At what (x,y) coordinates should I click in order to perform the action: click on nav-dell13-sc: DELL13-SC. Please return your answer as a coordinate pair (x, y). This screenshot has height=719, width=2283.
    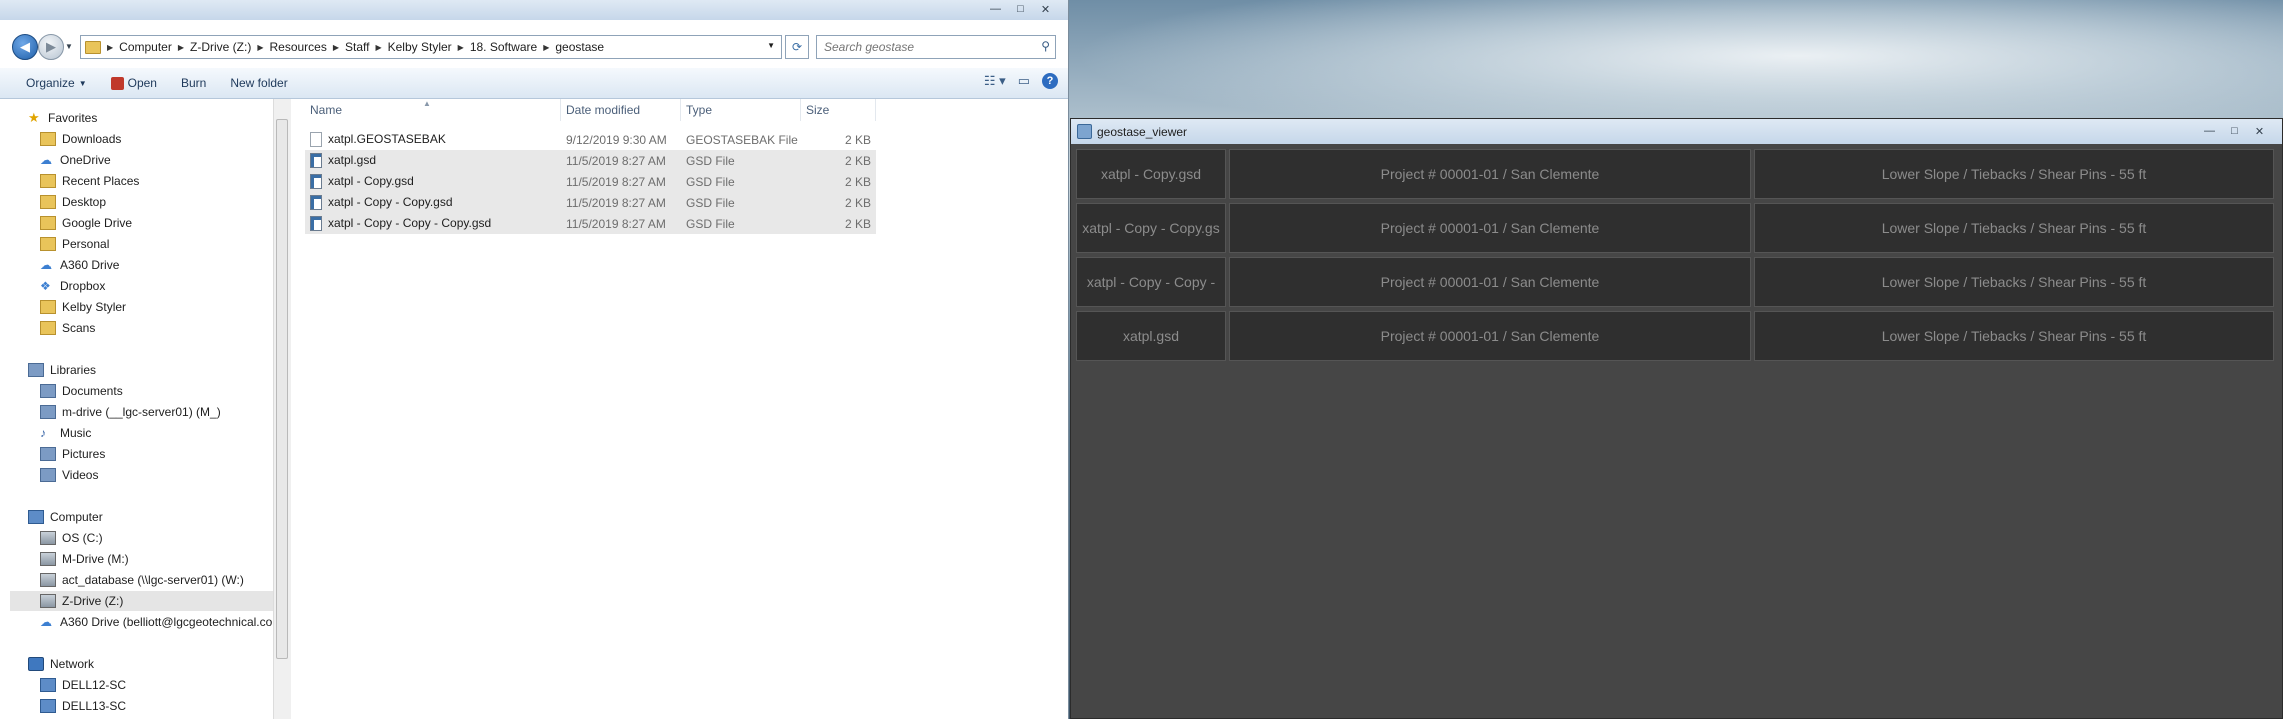
    Looking at the image, I should click on (83, 706).